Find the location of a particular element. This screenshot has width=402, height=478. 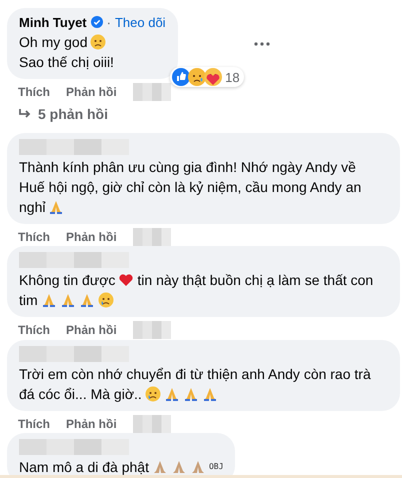

comment-text: Nam mô a di đà phật is located at coordinates (84, 467).